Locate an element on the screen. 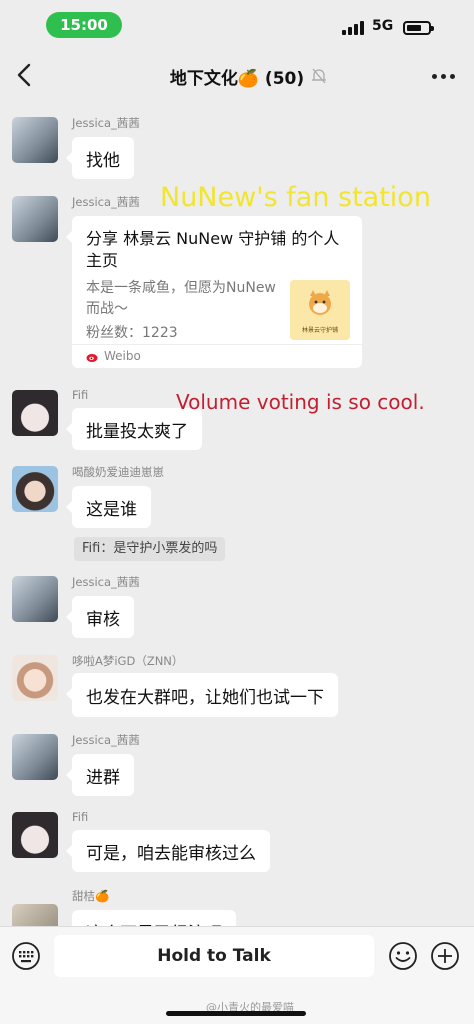 The image size is (474, 1024). more-options-icon is located at coordinates (444, 77).